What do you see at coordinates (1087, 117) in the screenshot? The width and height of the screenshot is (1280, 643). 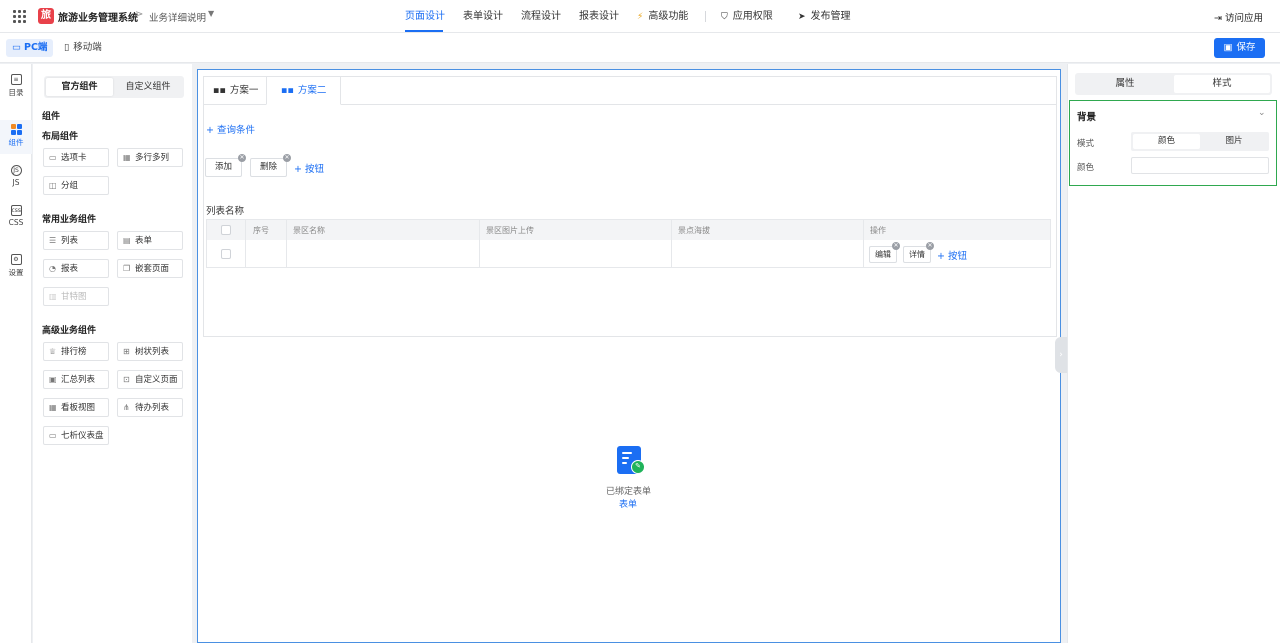 I see `background-title: 背景` at bounding box center [1087, 117].